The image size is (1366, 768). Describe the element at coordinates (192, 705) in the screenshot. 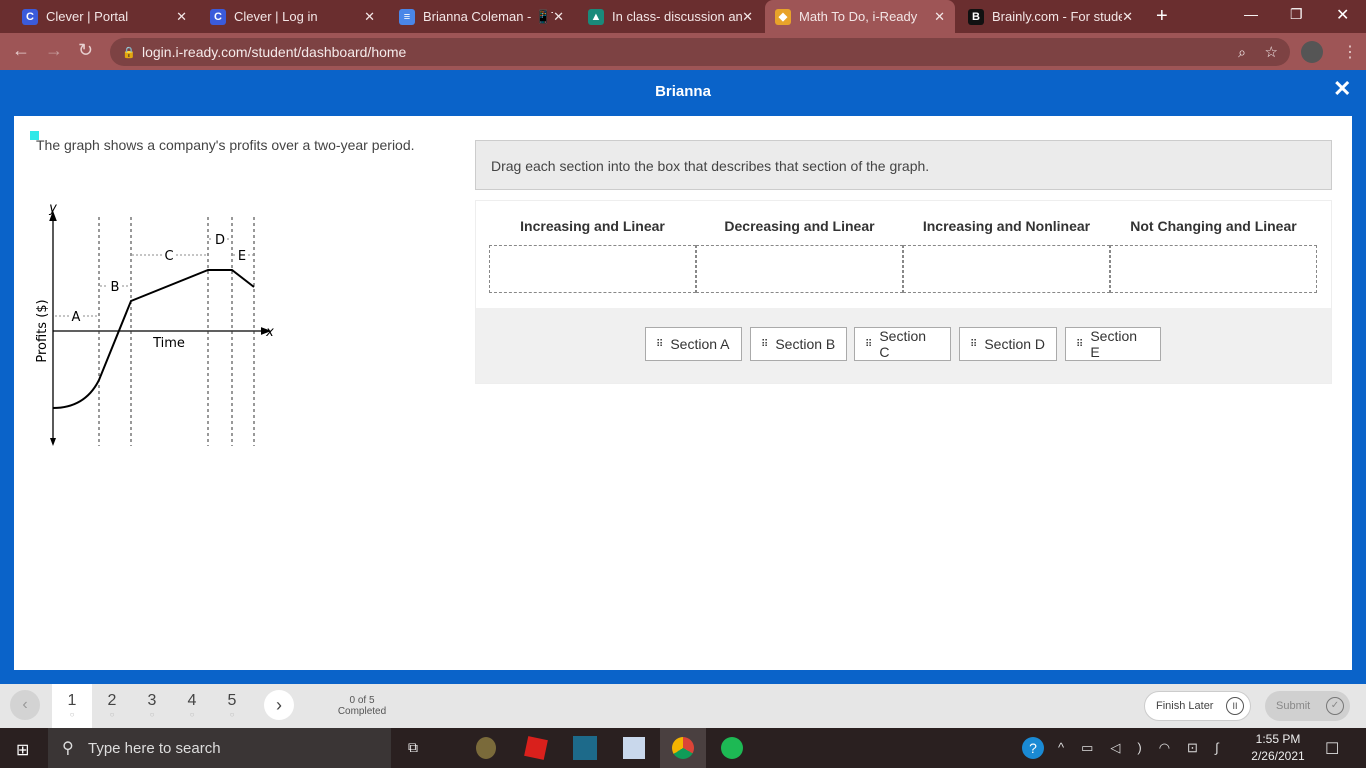

I see `question-4: 4 ○` at that location.